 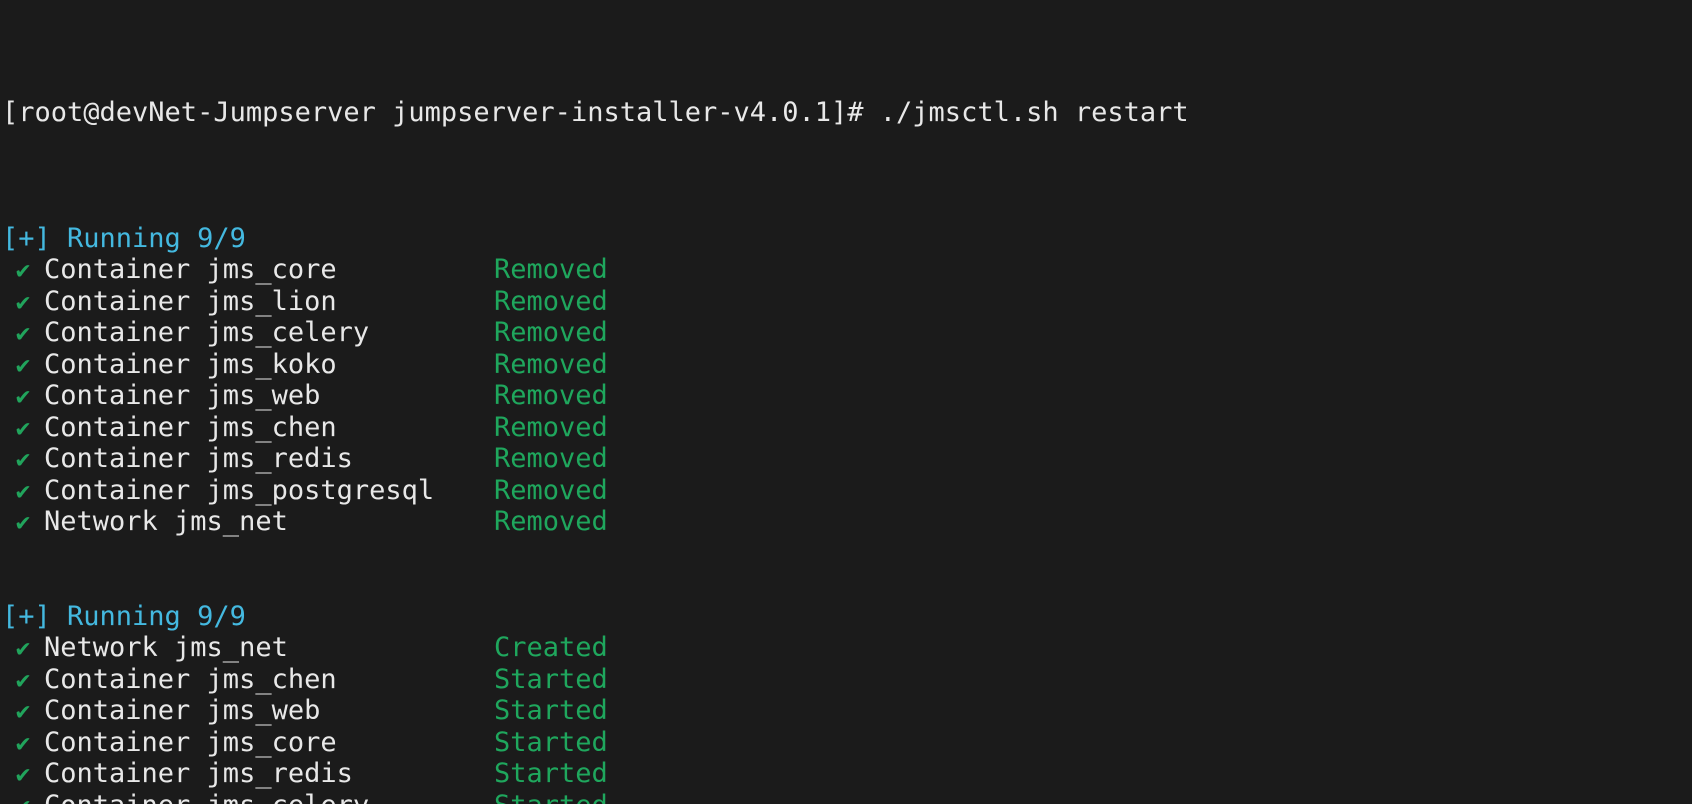 What do you see at coordinates (846, 365) in the screenshot?
I see `service-status-row: ✔ Container jms_koko Removed` at bounding box center [846, 365].